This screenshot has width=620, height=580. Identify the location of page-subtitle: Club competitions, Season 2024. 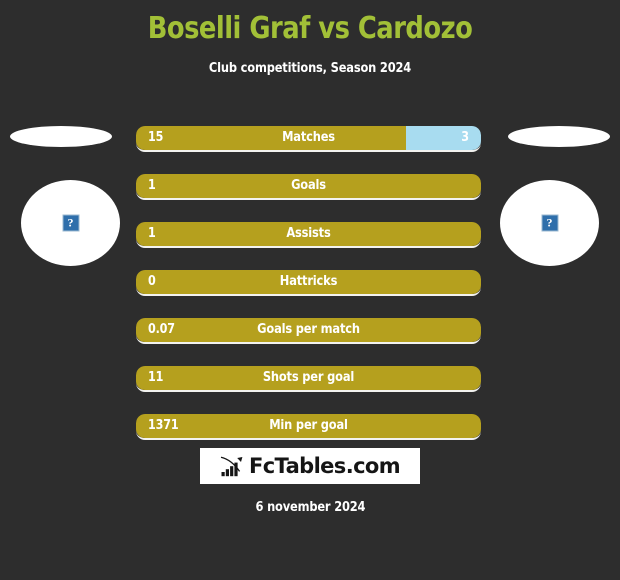
(310, 68).